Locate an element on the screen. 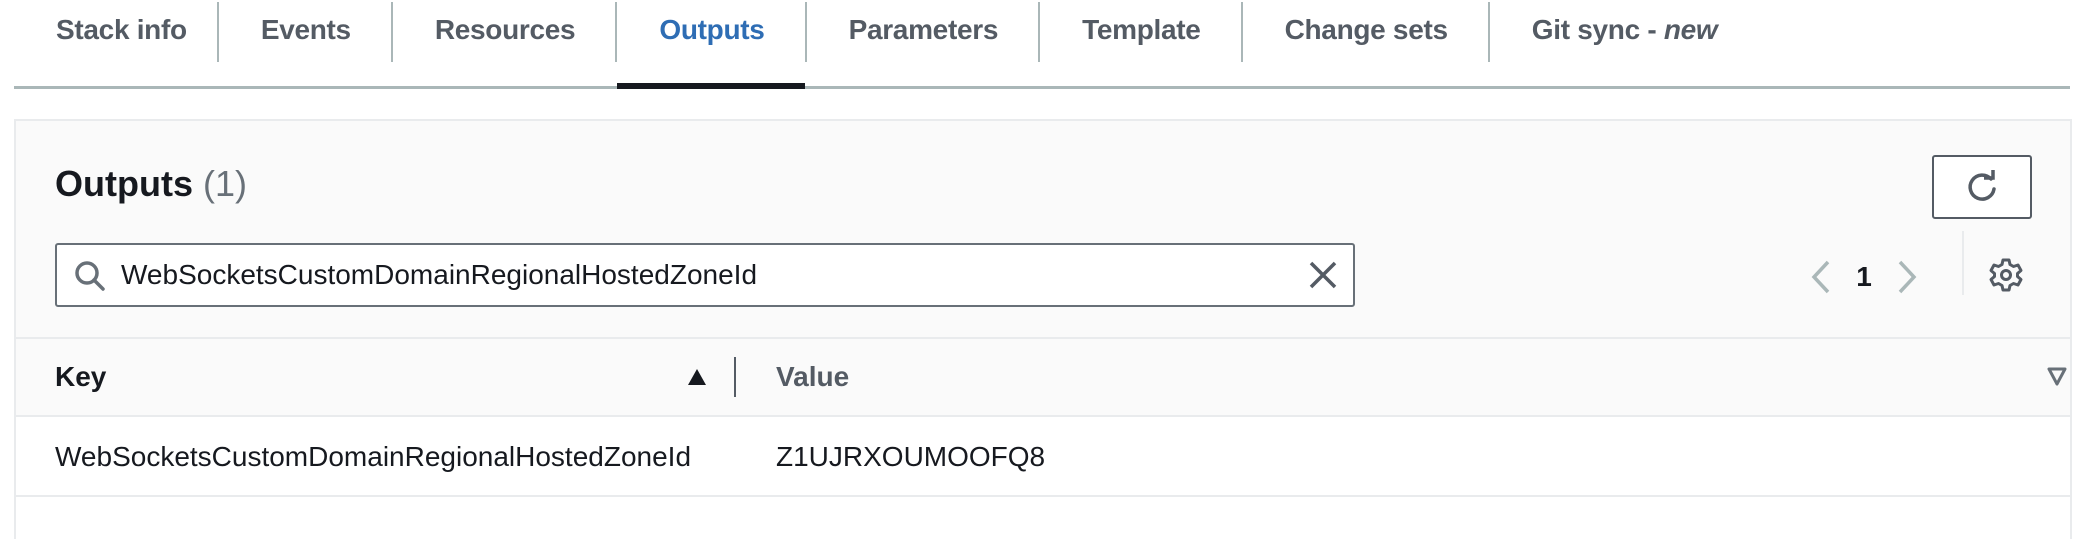  tab-stack-info: Stack info is located at coordinates (115, 43).